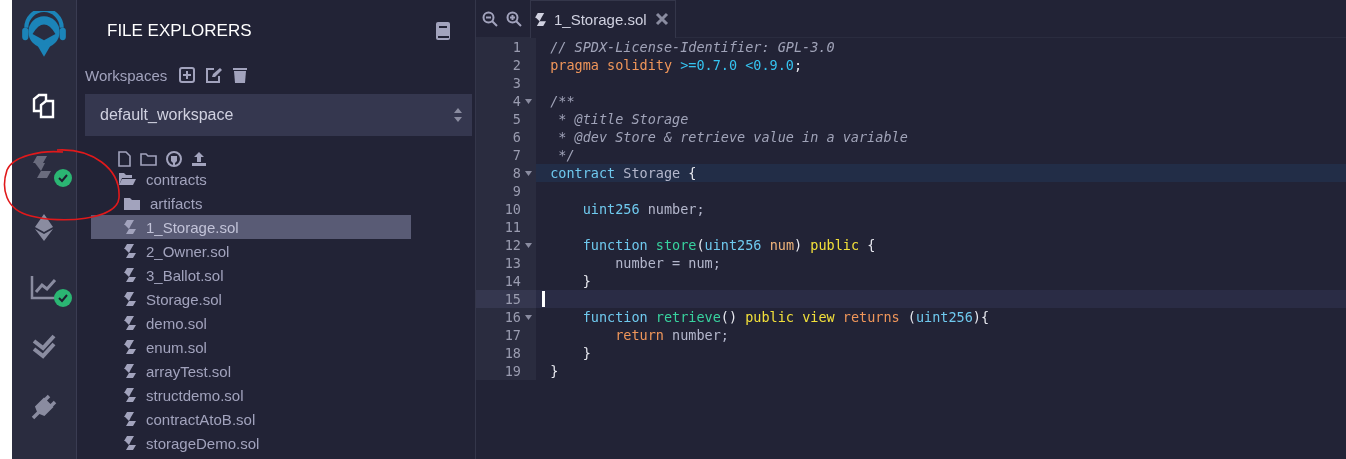  What do you see at coordinates (512, 317) in the screenshot?
I see `line-number: 16` at bounding box center [512, 317].